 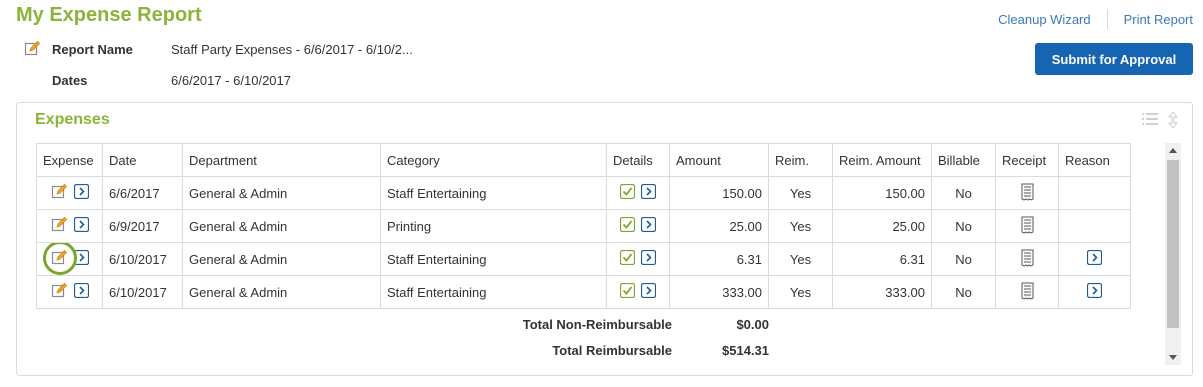 What do you see at coordinates (800, 160) in the screenshot?
I see `col-header: Reim.` at bounding box center [800, 160].